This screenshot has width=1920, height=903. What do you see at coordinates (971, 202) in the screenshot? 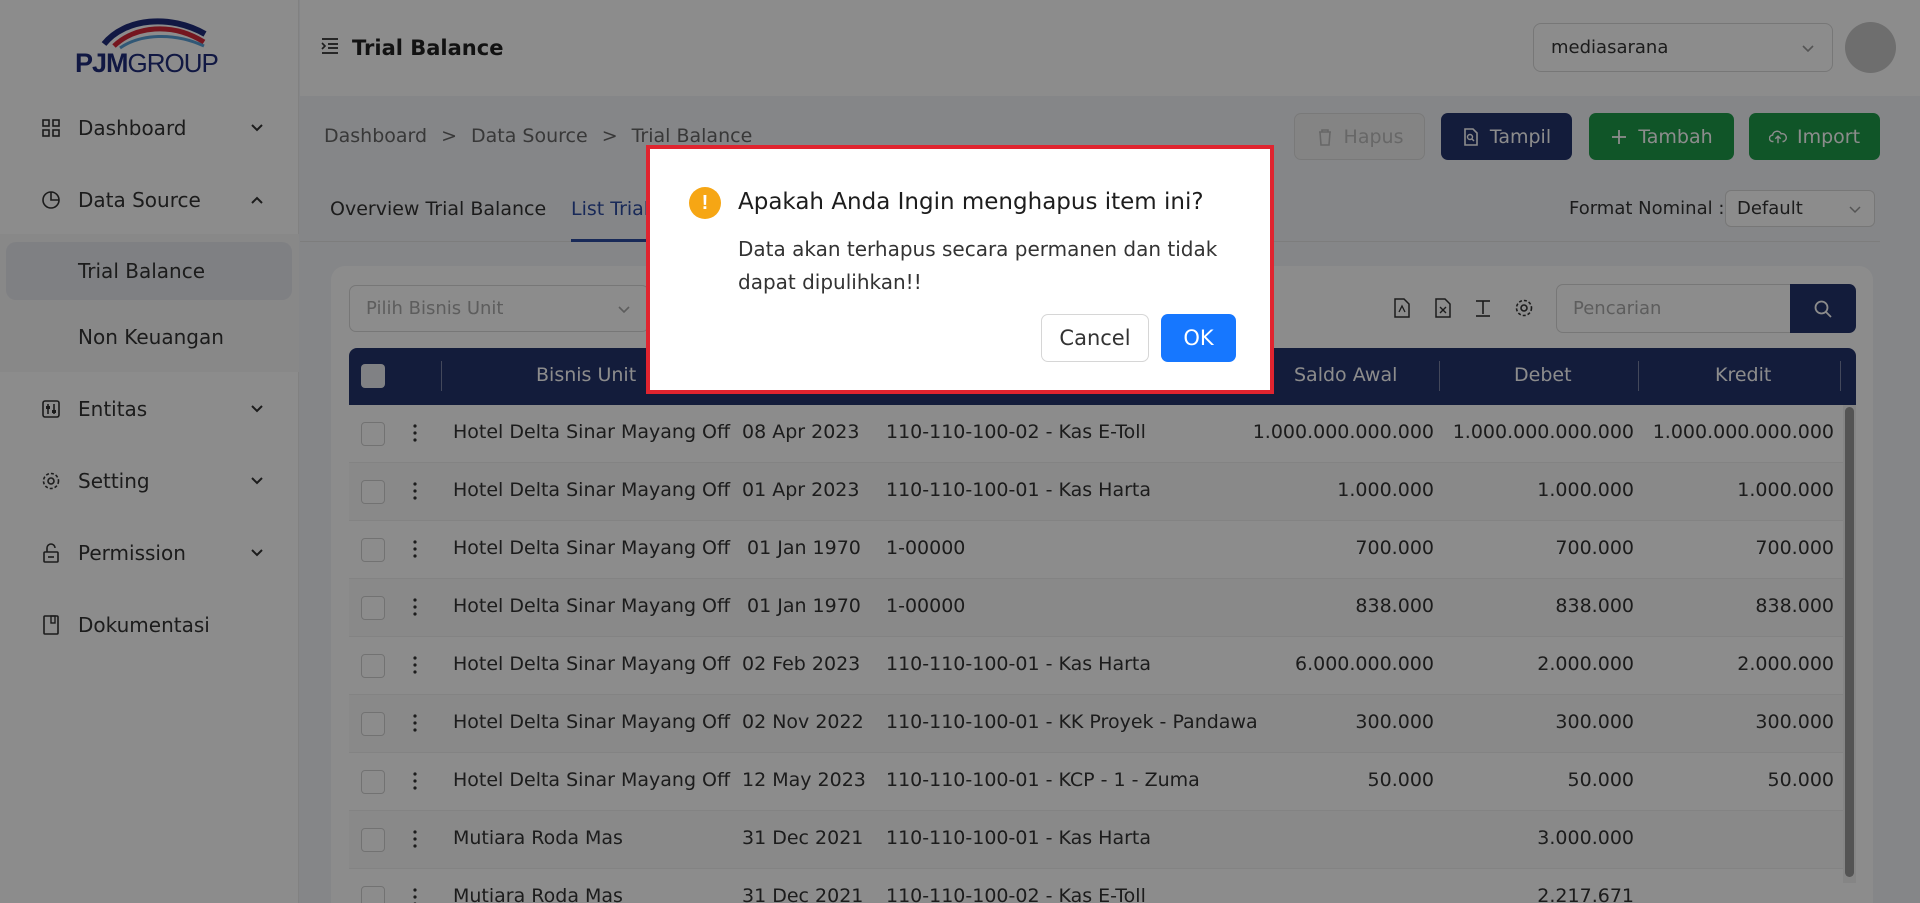
I see `confirm-dialog-title: Apakah Anda Ingin menghapus item ini?` at bounding box center [971, 202].